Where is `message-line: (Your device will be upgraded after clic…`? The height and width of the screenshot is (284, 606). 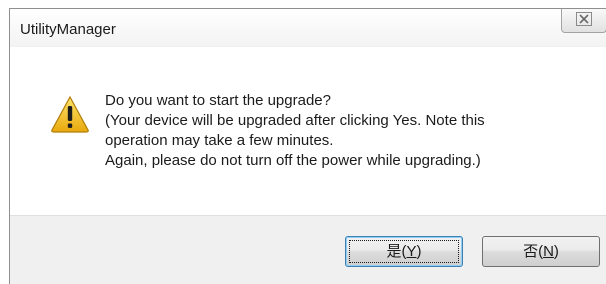 message-line: (Your device will be upgraded after clic… is located at coordinates (295, 120).